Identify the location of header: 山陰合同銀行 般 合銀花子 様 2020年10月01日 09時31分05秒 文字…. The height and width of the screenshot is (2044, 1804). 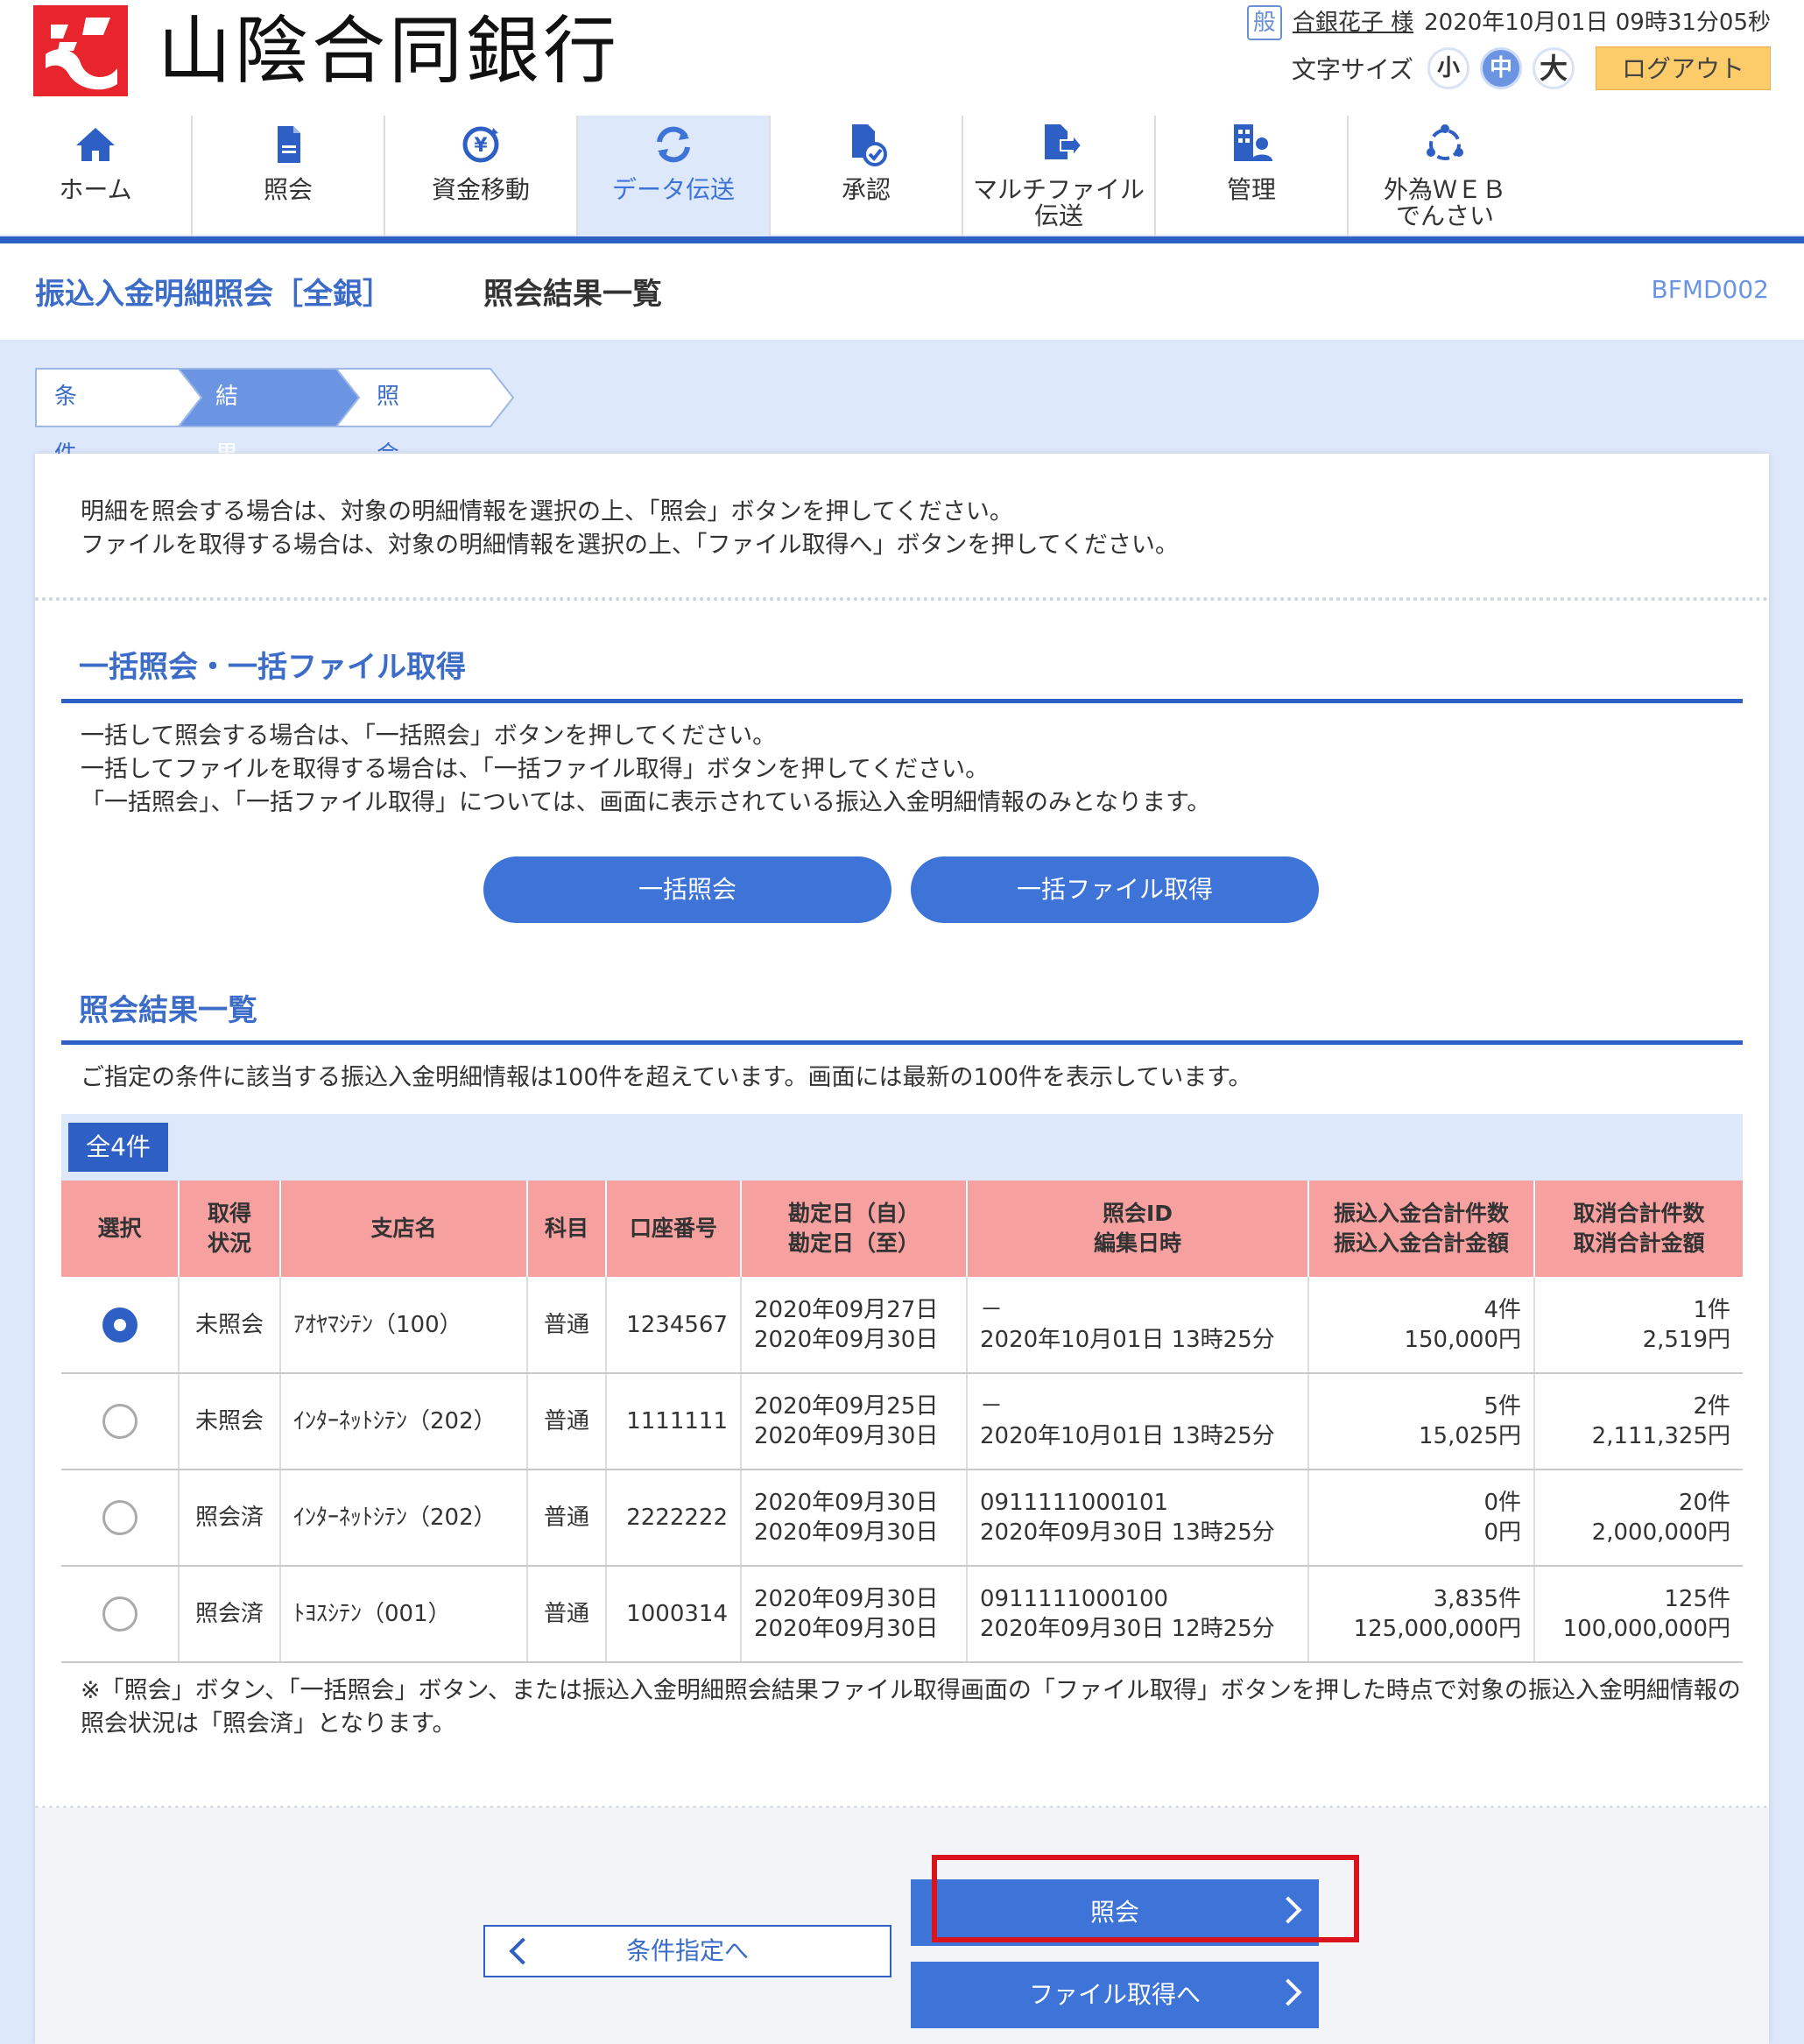
(902, 121).